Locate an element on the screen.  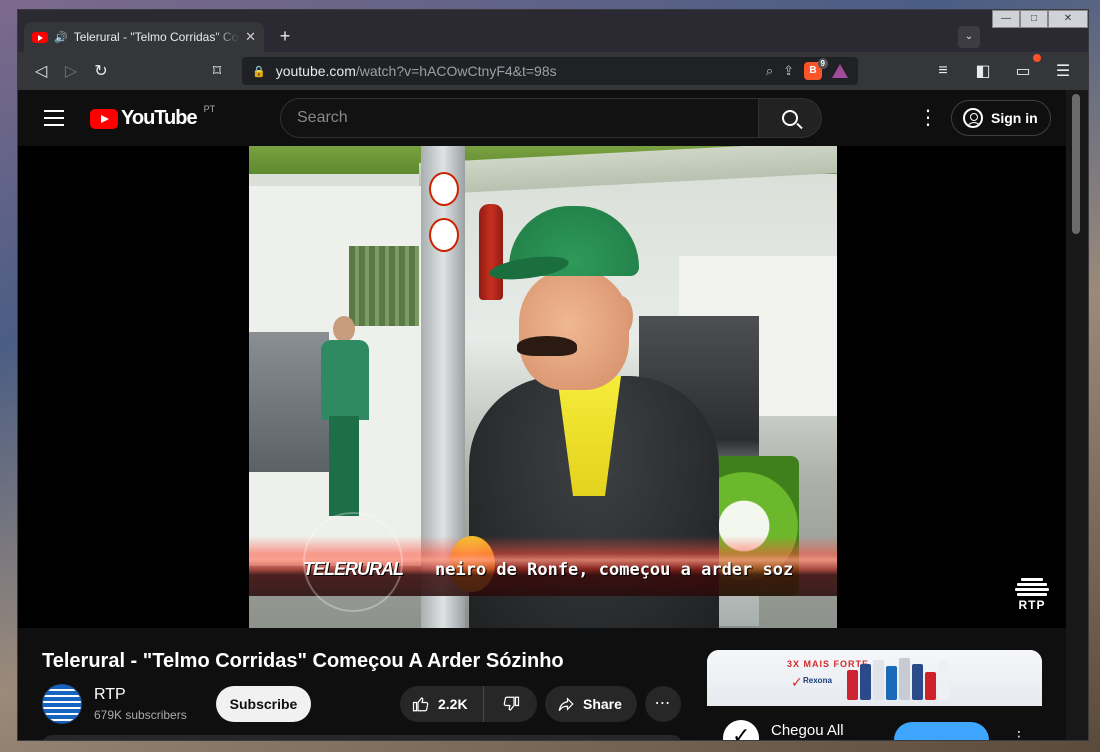
bookmark-icon: ⌑ is located at coordinates (217, 71).